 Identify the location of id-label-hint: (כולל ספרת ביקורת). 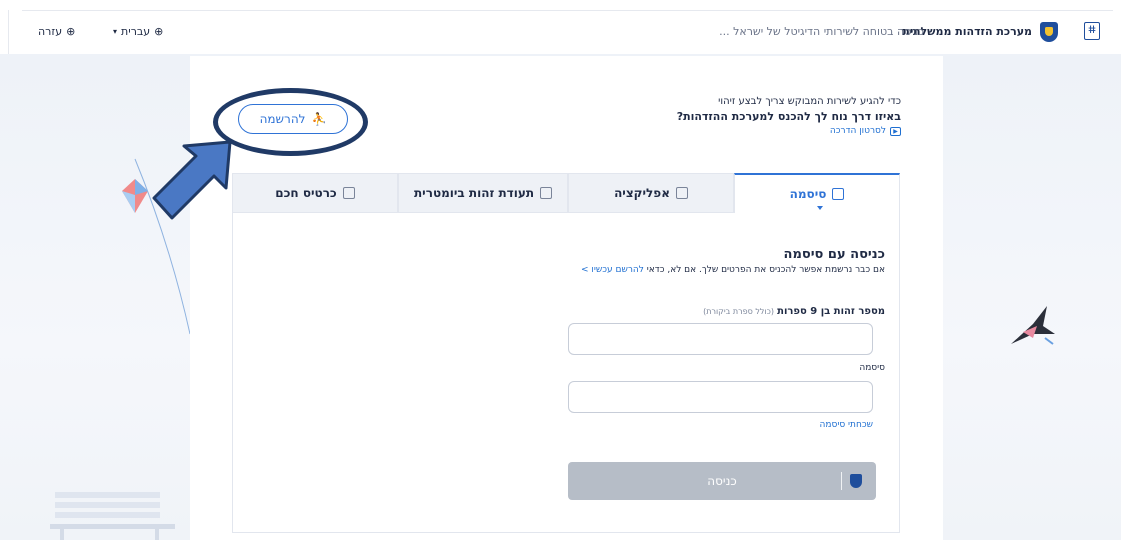
(738, 311).